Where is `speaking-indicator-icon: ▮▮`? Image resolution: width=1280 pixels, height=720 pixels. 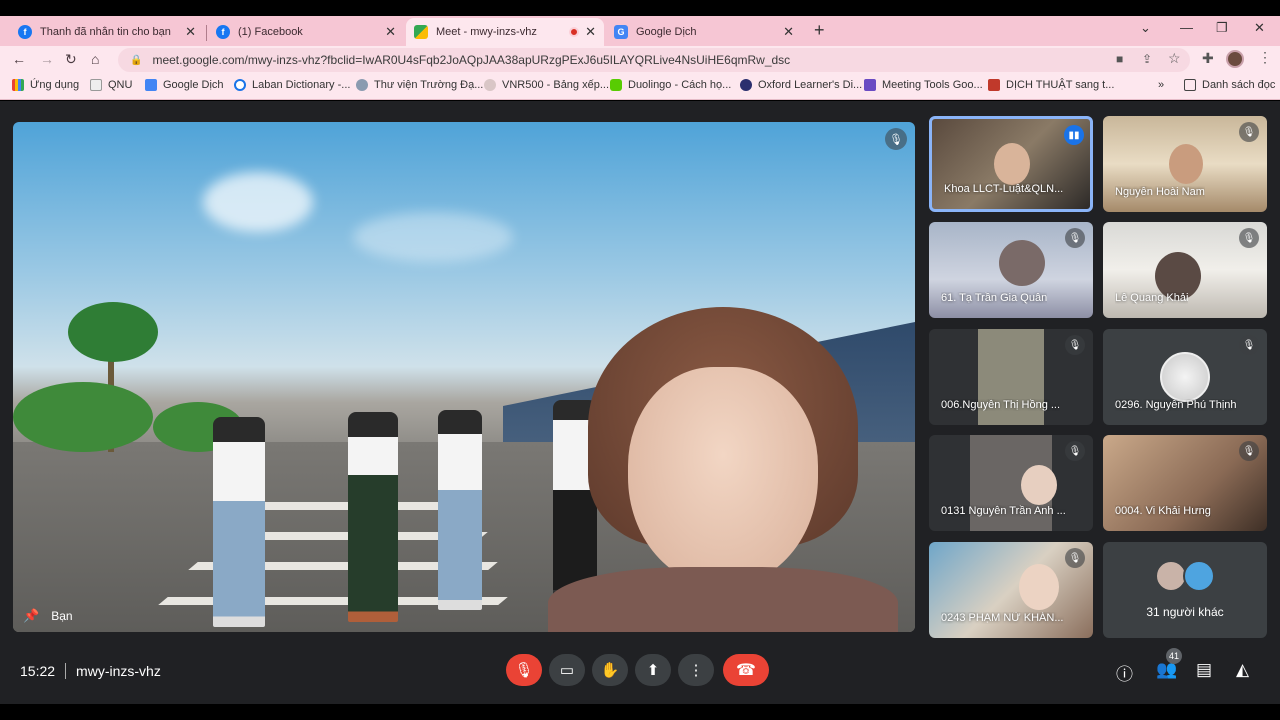 speaking-indicator-icon: ▮▮ is located at coordinates (1074, 135).